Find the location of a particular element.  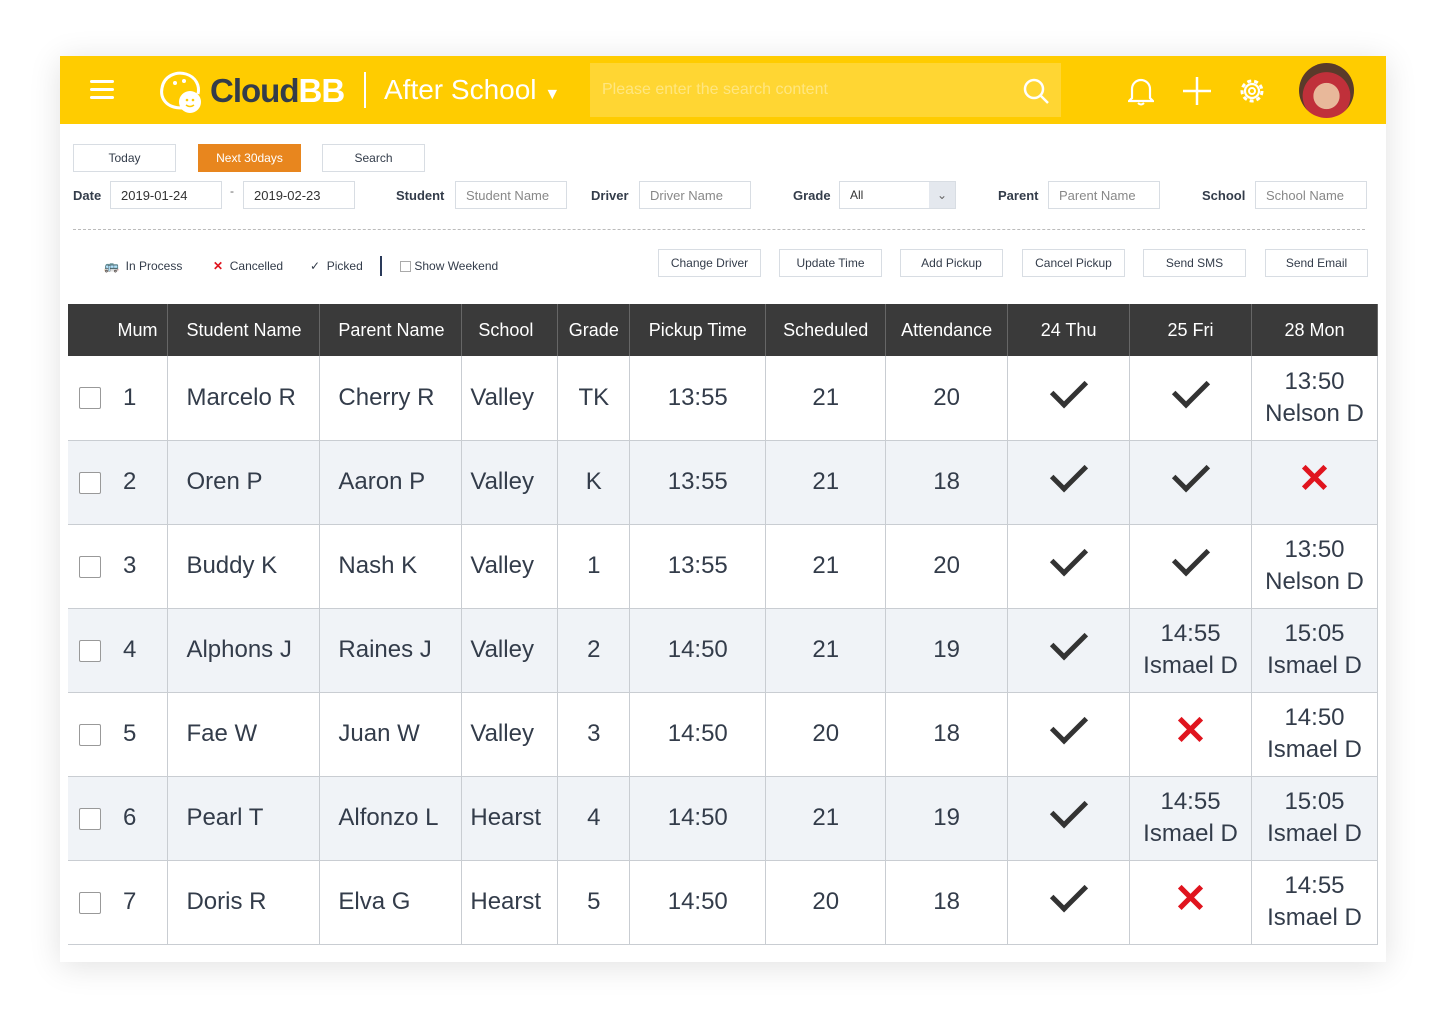

checkbox-box is located at coordinates (405, 267).